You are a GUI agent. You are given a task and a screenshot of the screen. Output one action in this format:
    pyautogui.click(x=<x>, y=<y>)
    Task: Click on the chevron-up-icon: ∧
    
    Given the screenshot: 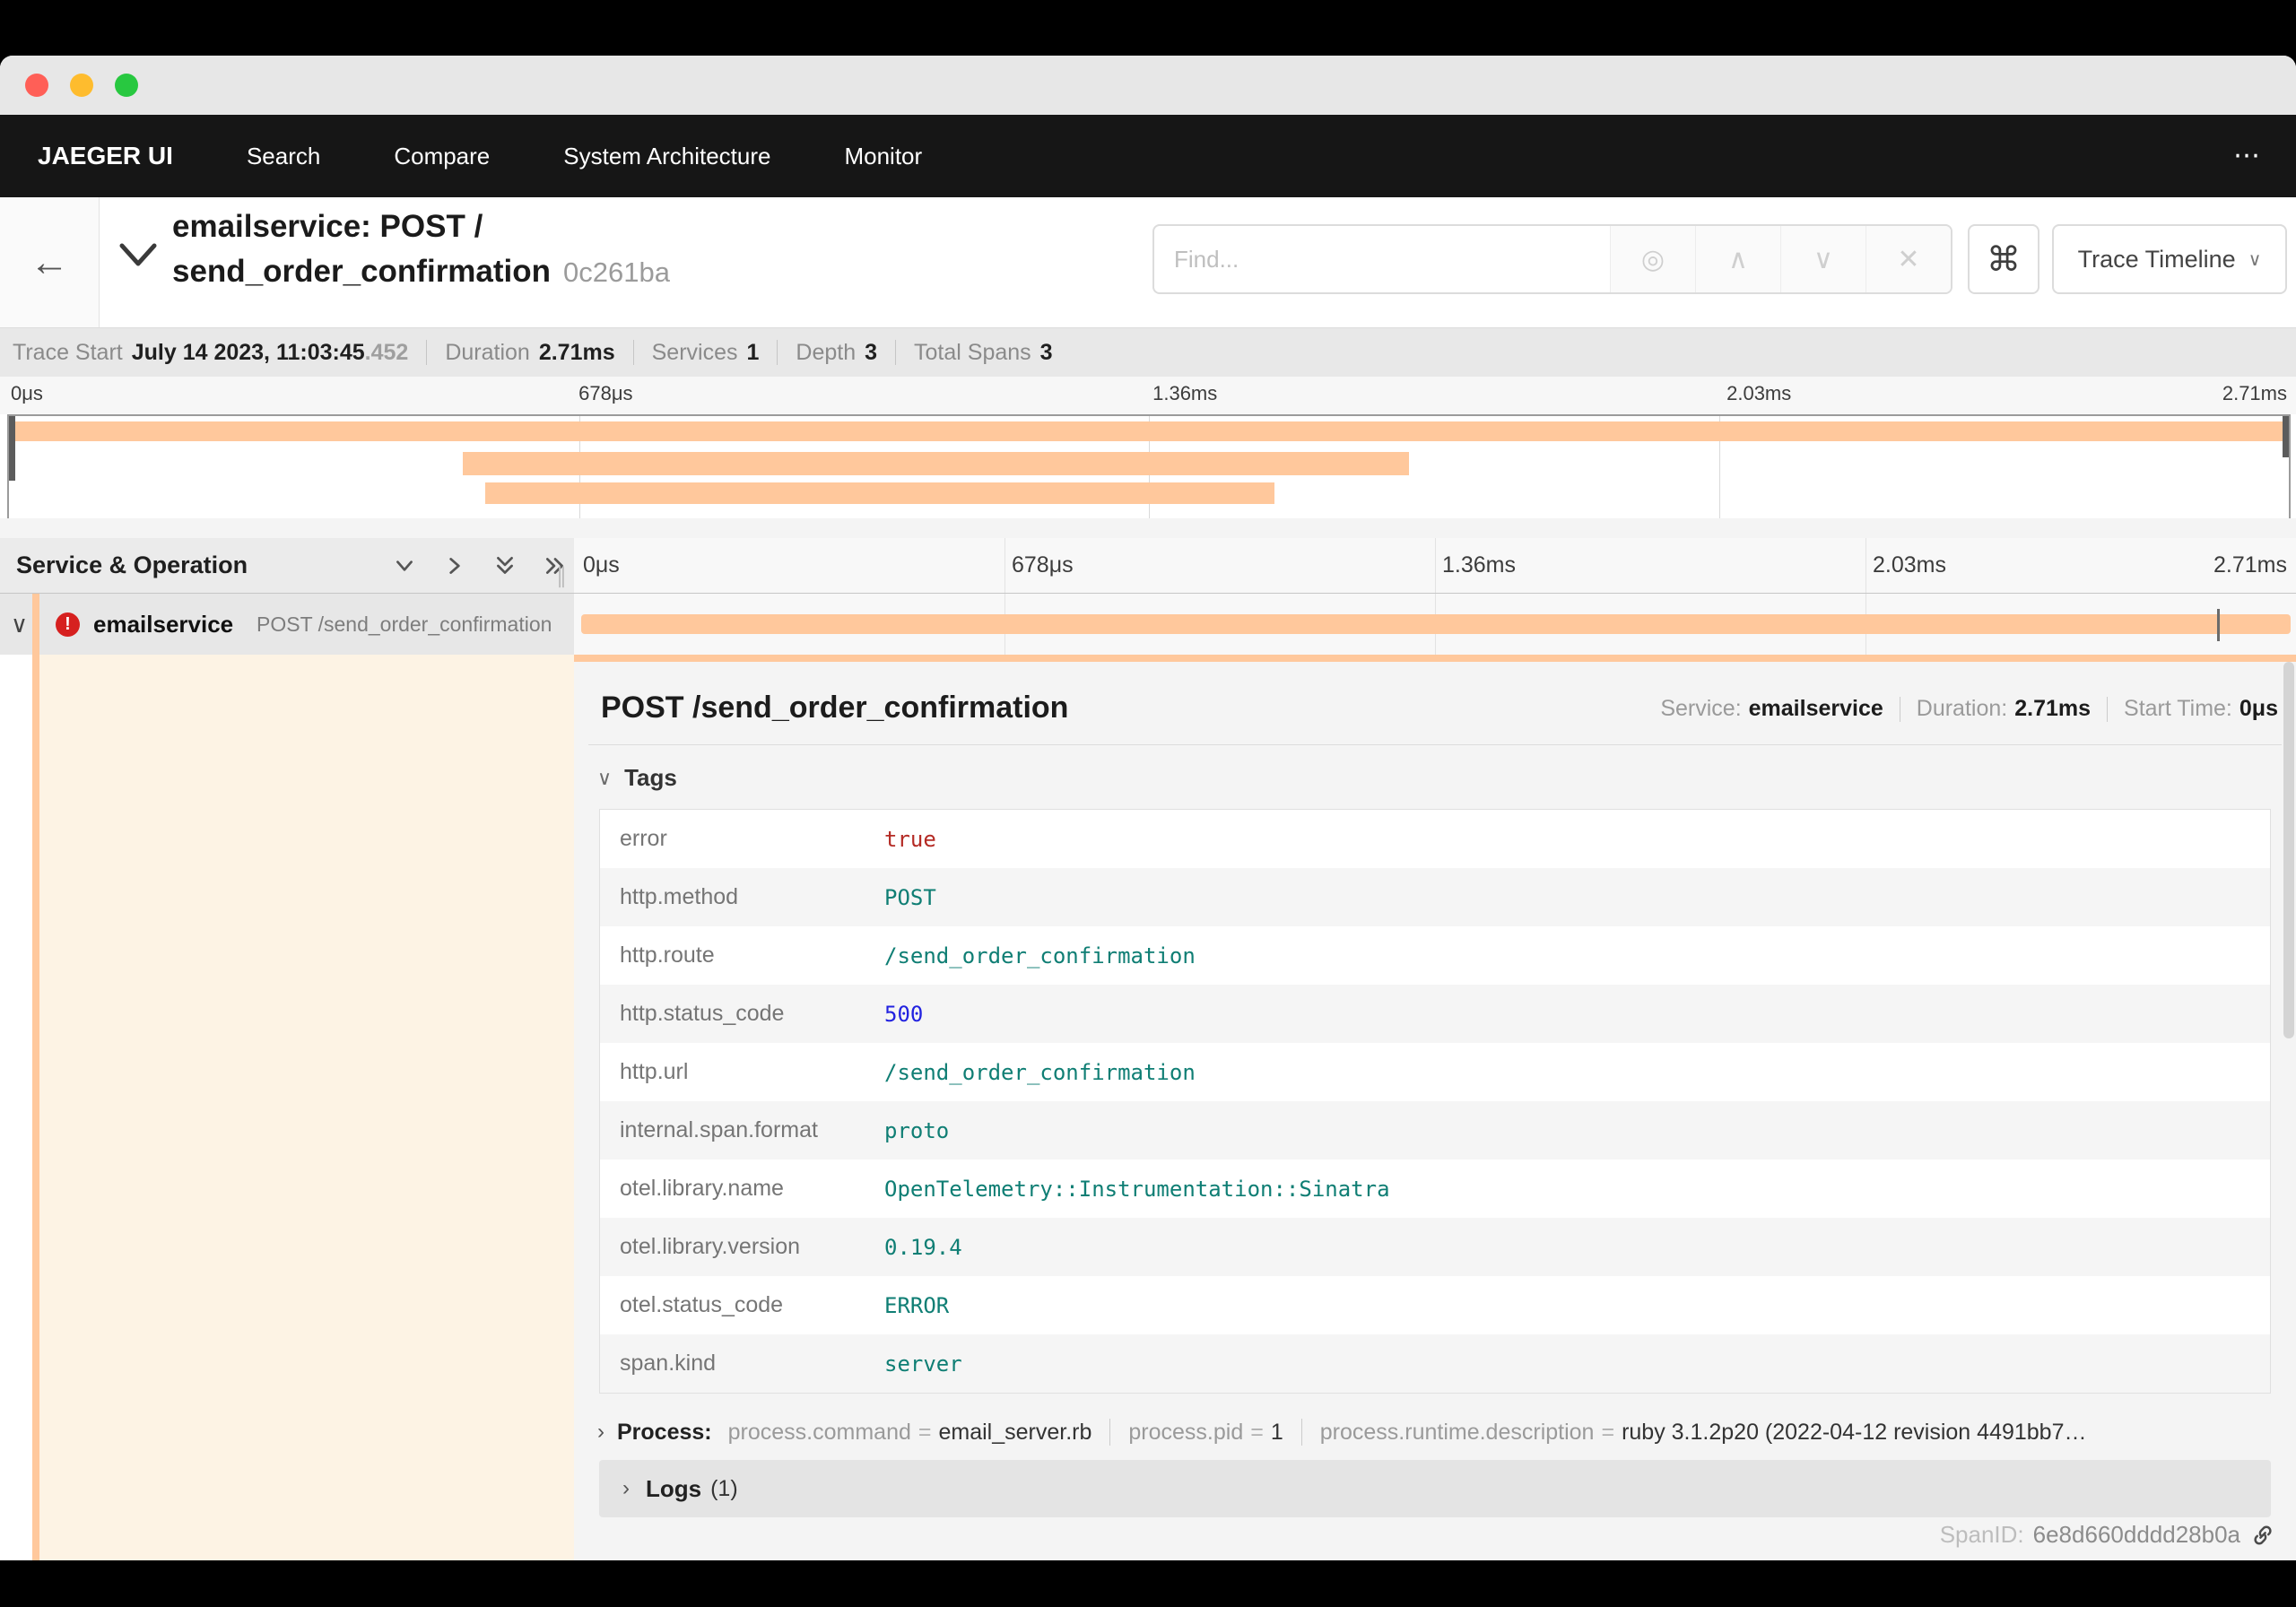 What is the action you would take?
    pyautogui.click(x=1738, y=259)
    